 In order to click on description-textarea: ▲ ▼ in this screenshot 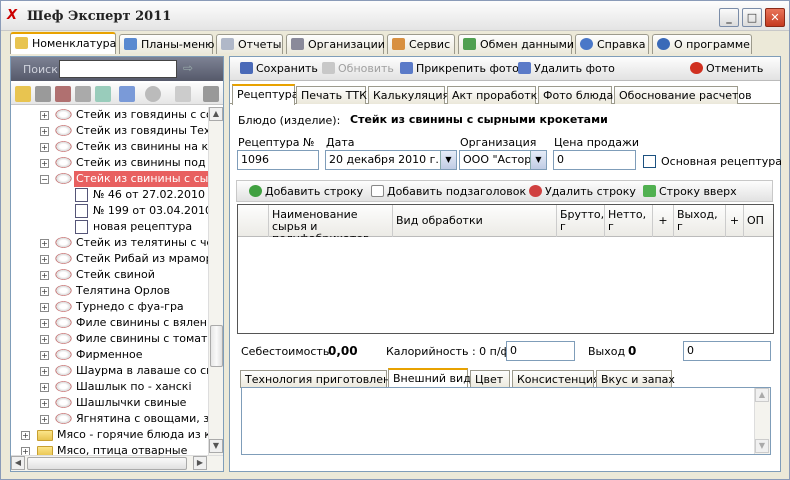, I will do `click(506, 421)`.